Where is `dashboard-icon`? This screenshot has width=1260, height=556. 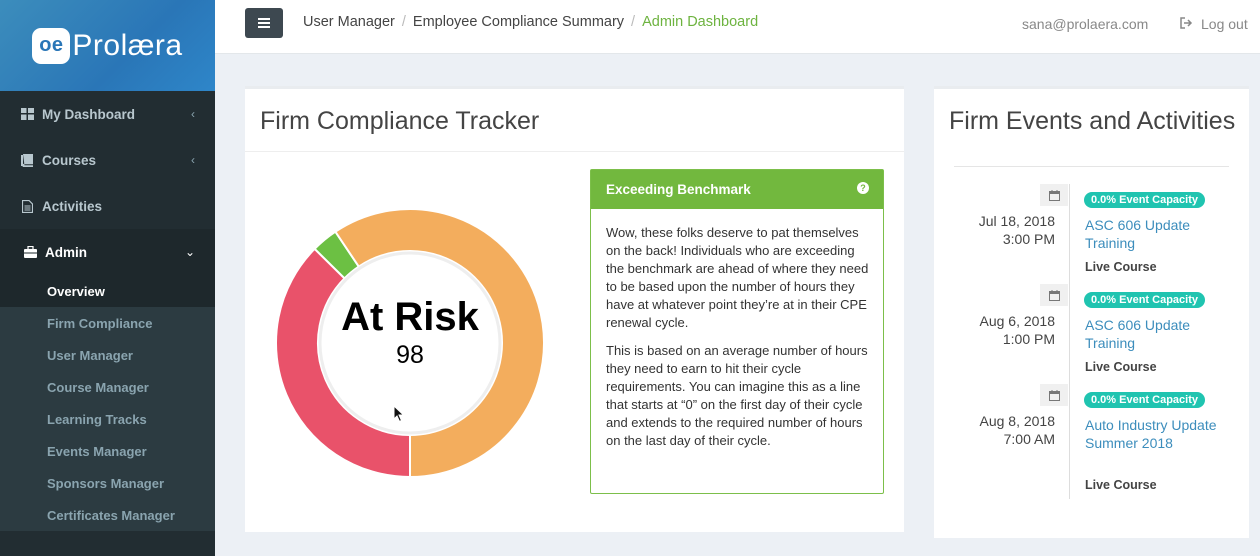
dashboard-icon is located at coordinates (27, 114).